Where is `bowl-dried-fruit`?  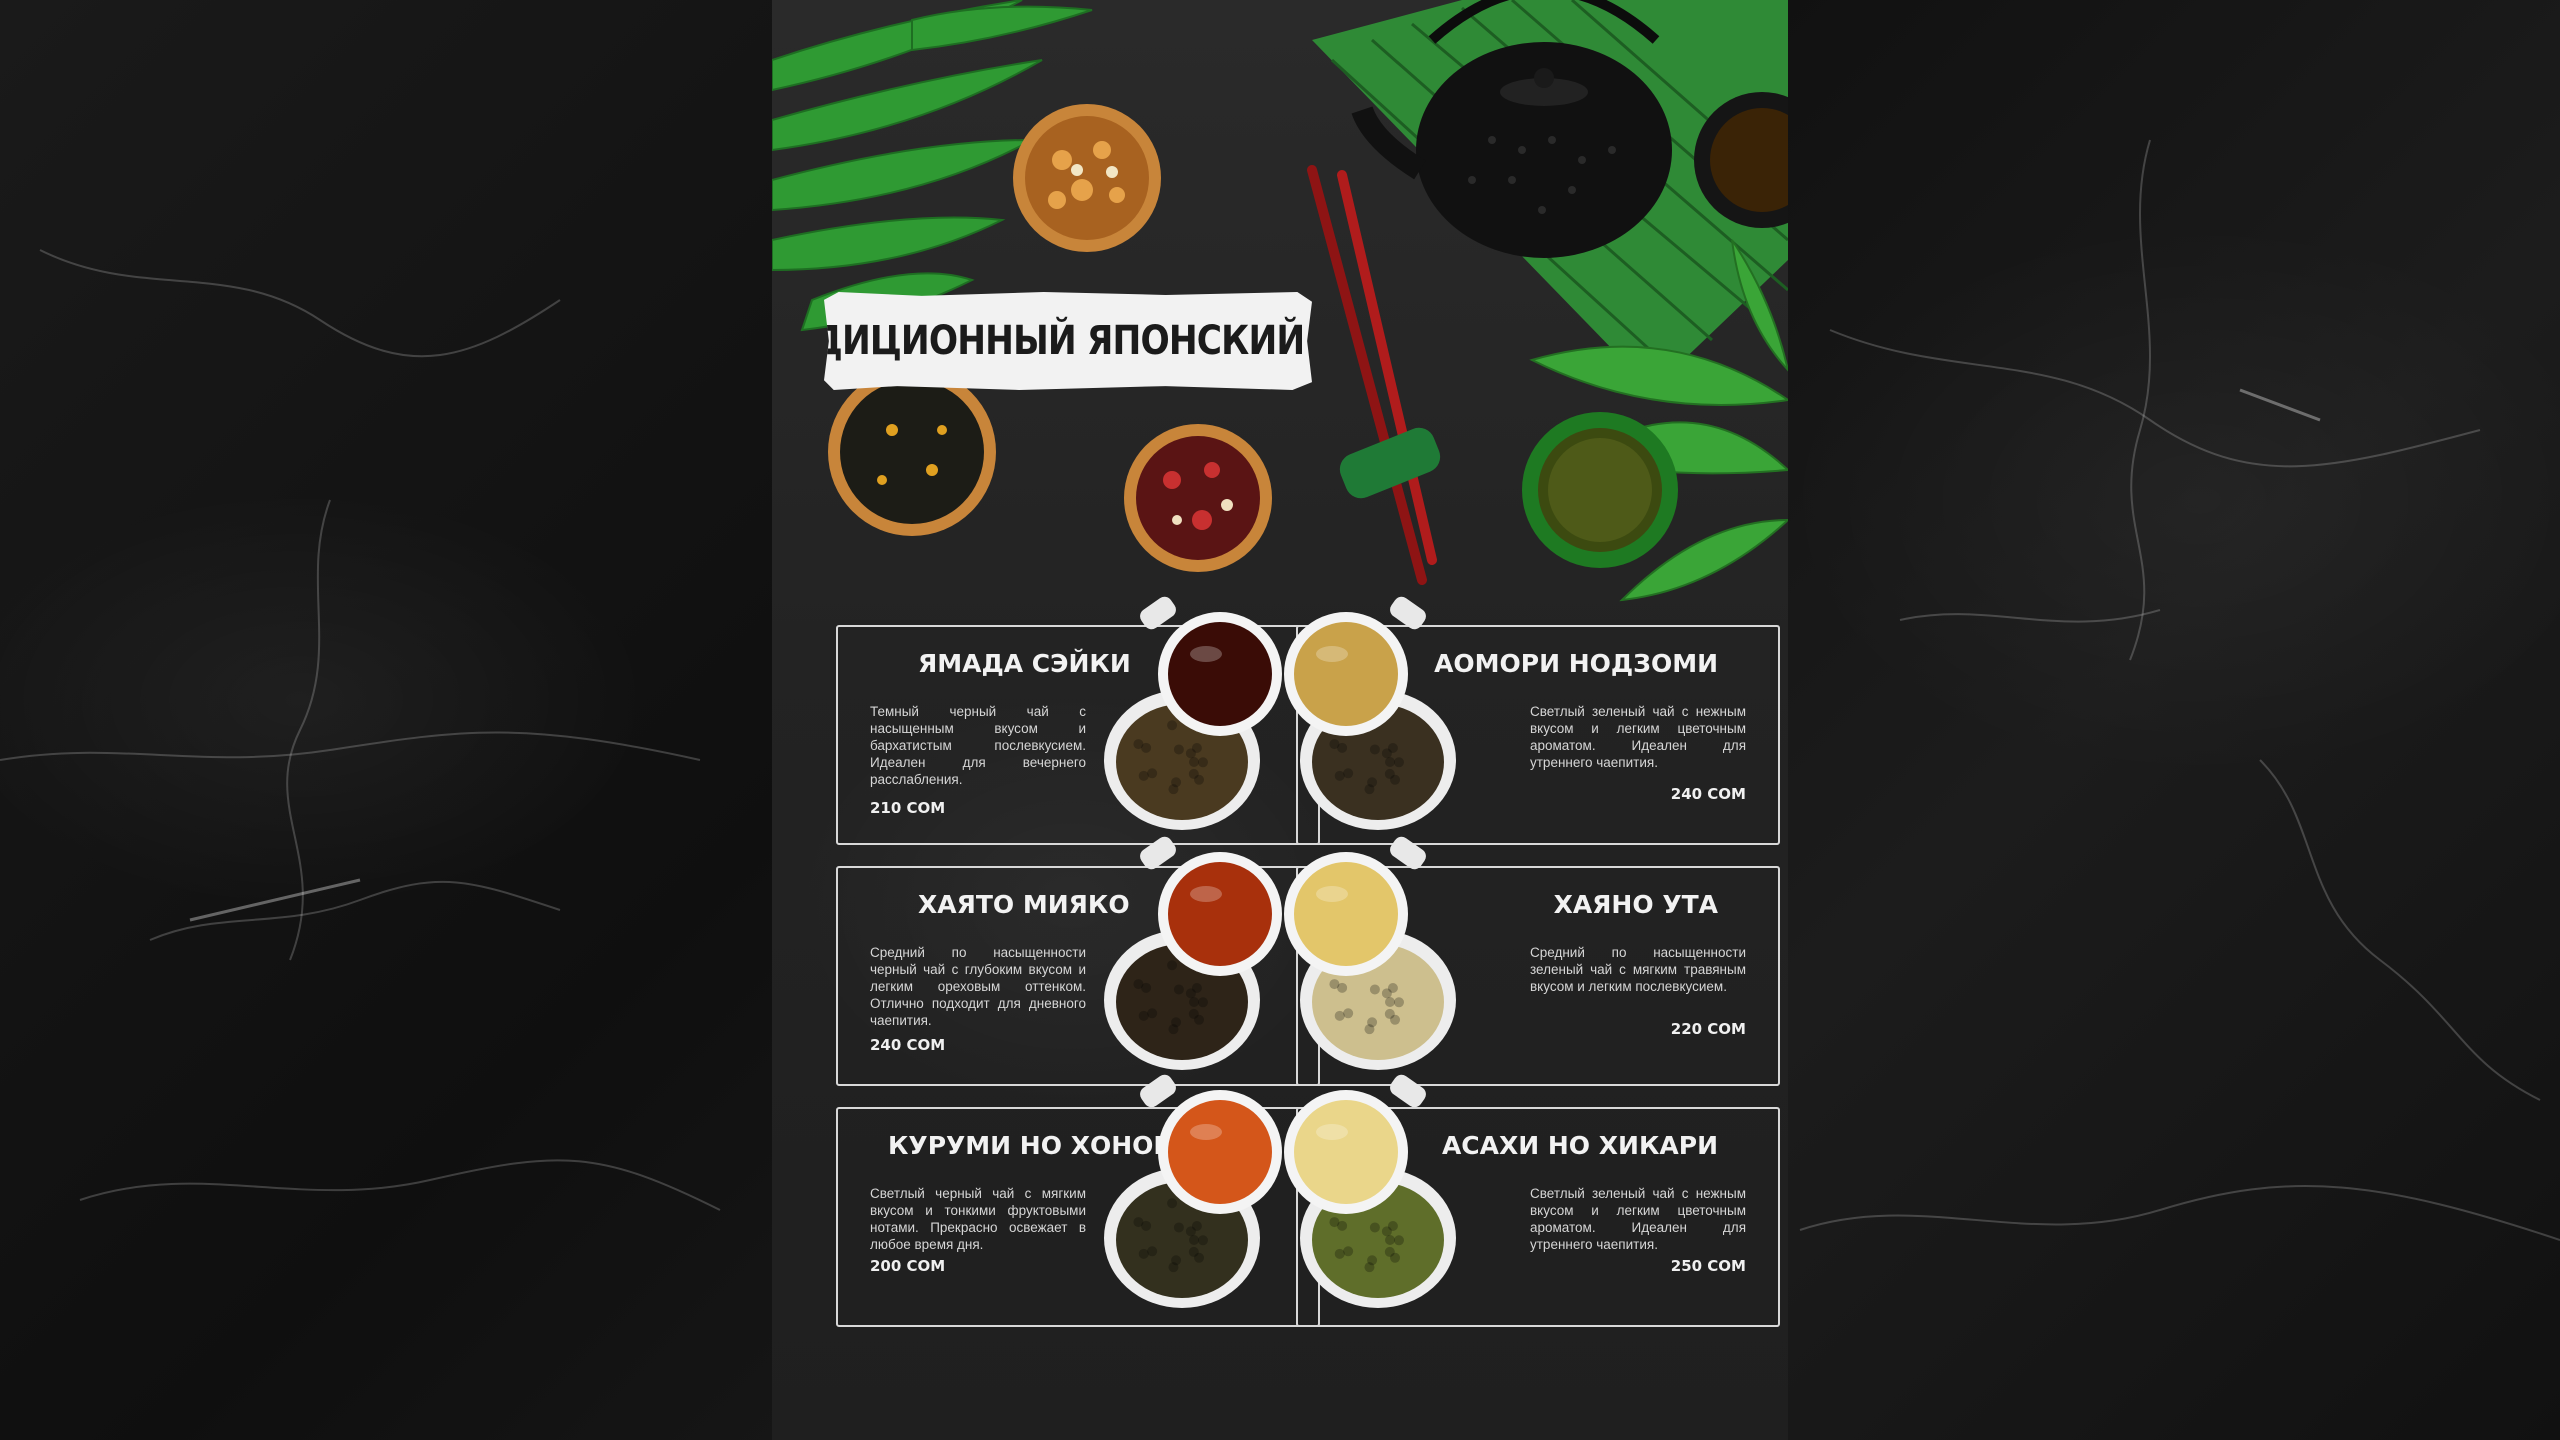 bowl-dried-fruit is located at coordinates (1087, 178).